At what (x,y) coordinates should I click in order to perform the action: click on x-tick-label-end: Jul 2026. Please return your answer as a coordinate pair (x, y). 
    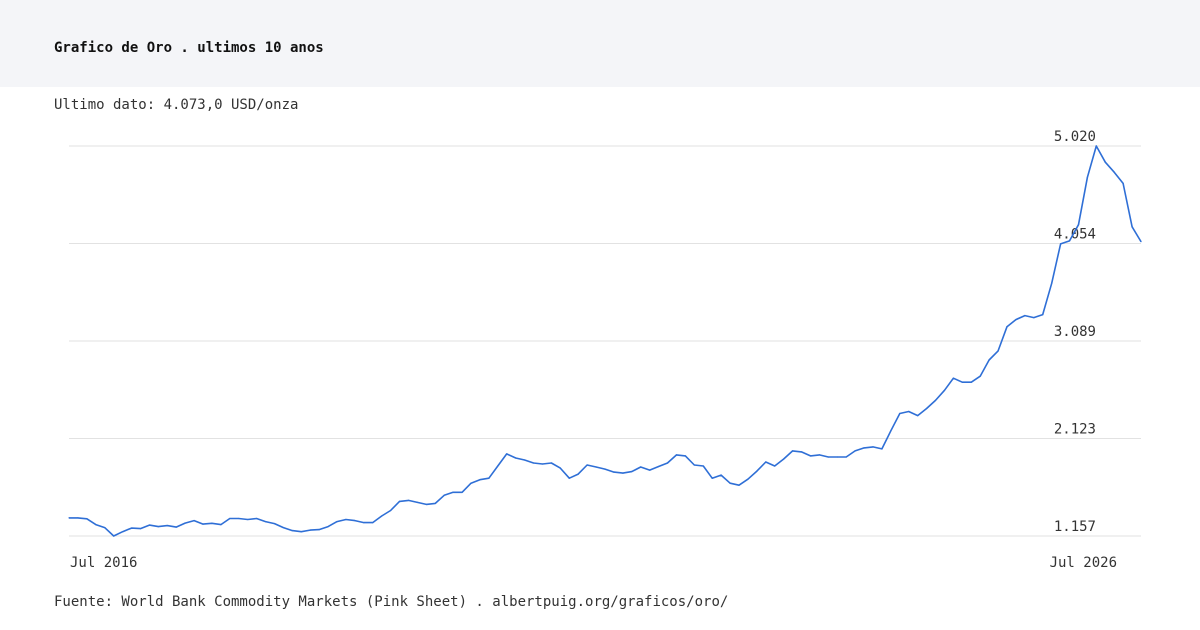
    Looking at the image, I should click on (1083, 563).